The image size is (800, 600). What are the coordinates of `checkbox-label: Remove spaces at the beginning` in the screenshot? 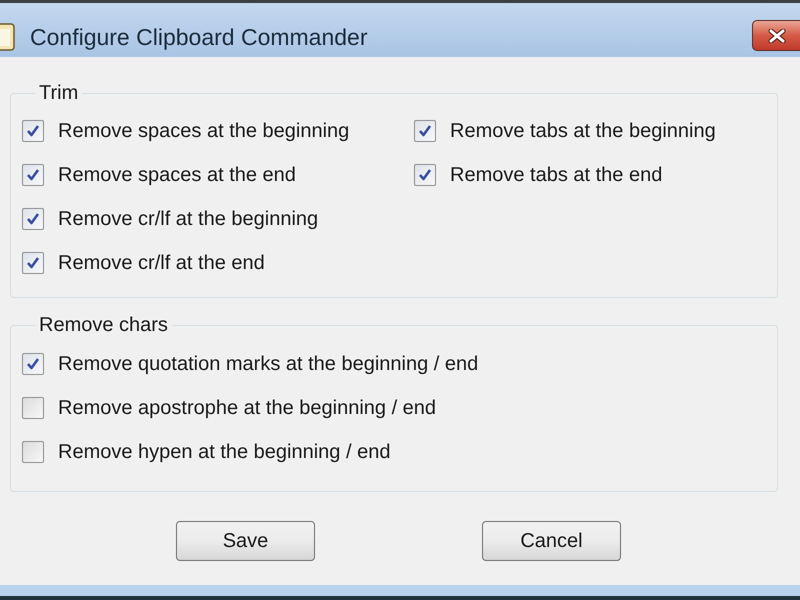 It's located at (204, 131).